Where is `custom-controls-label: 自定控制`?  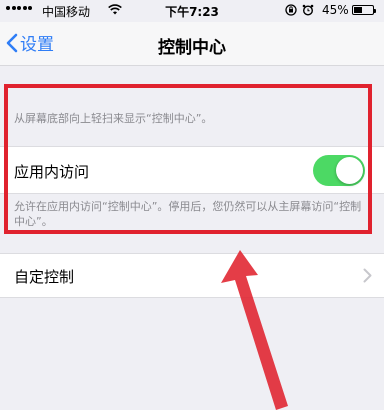 custom-controls-label: 自定控制 is located at coordinates (44, 277).